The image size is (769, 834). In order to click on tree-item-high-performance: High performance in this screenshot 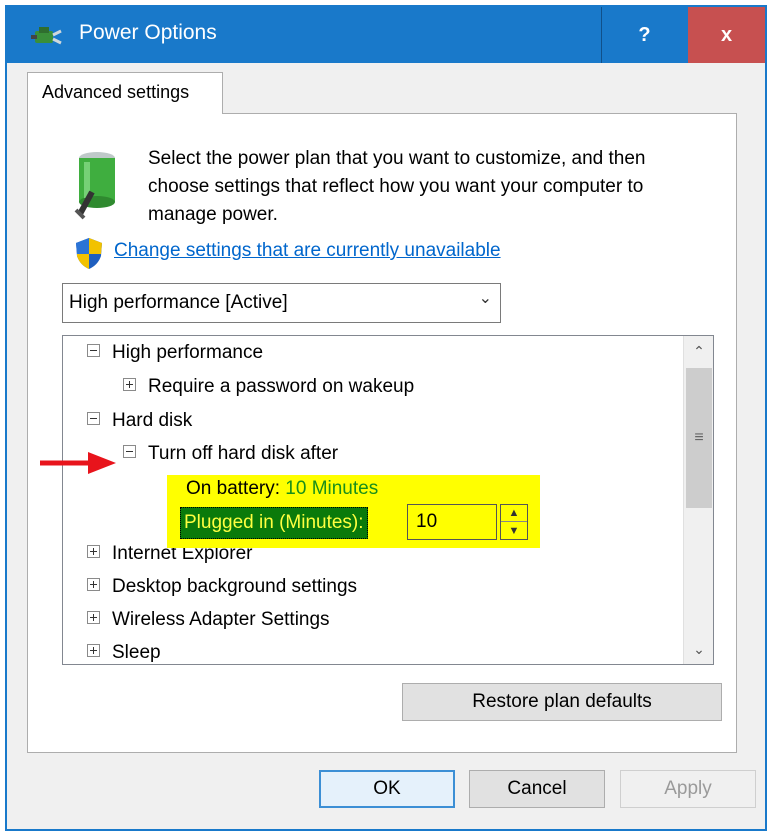, I will do `click(175, 358)`.